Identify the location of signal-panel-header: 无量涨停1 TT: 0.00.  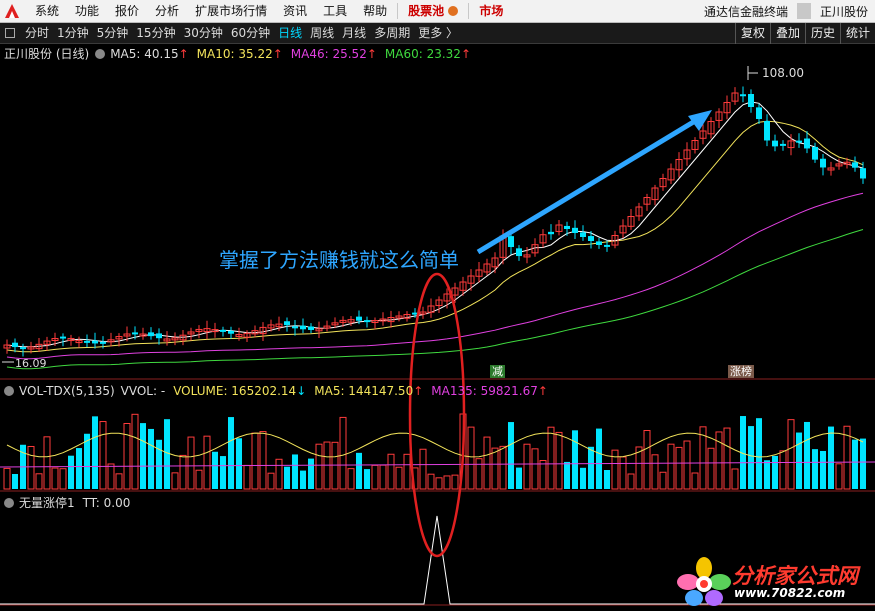
(65, 502).